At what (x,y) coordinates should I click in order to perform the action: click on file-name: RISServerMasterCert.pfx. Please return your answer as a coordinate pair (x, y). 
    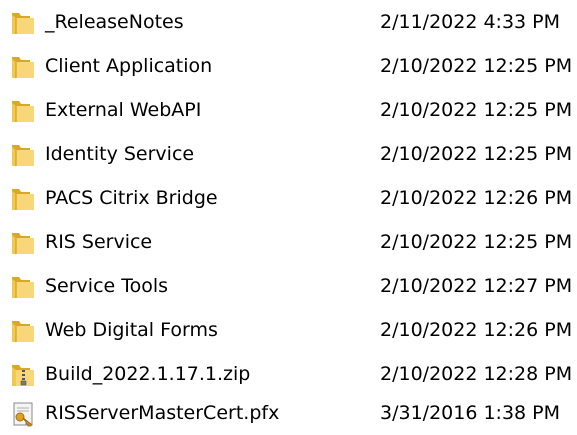
    Looking at the image, I should click on (162, 413).